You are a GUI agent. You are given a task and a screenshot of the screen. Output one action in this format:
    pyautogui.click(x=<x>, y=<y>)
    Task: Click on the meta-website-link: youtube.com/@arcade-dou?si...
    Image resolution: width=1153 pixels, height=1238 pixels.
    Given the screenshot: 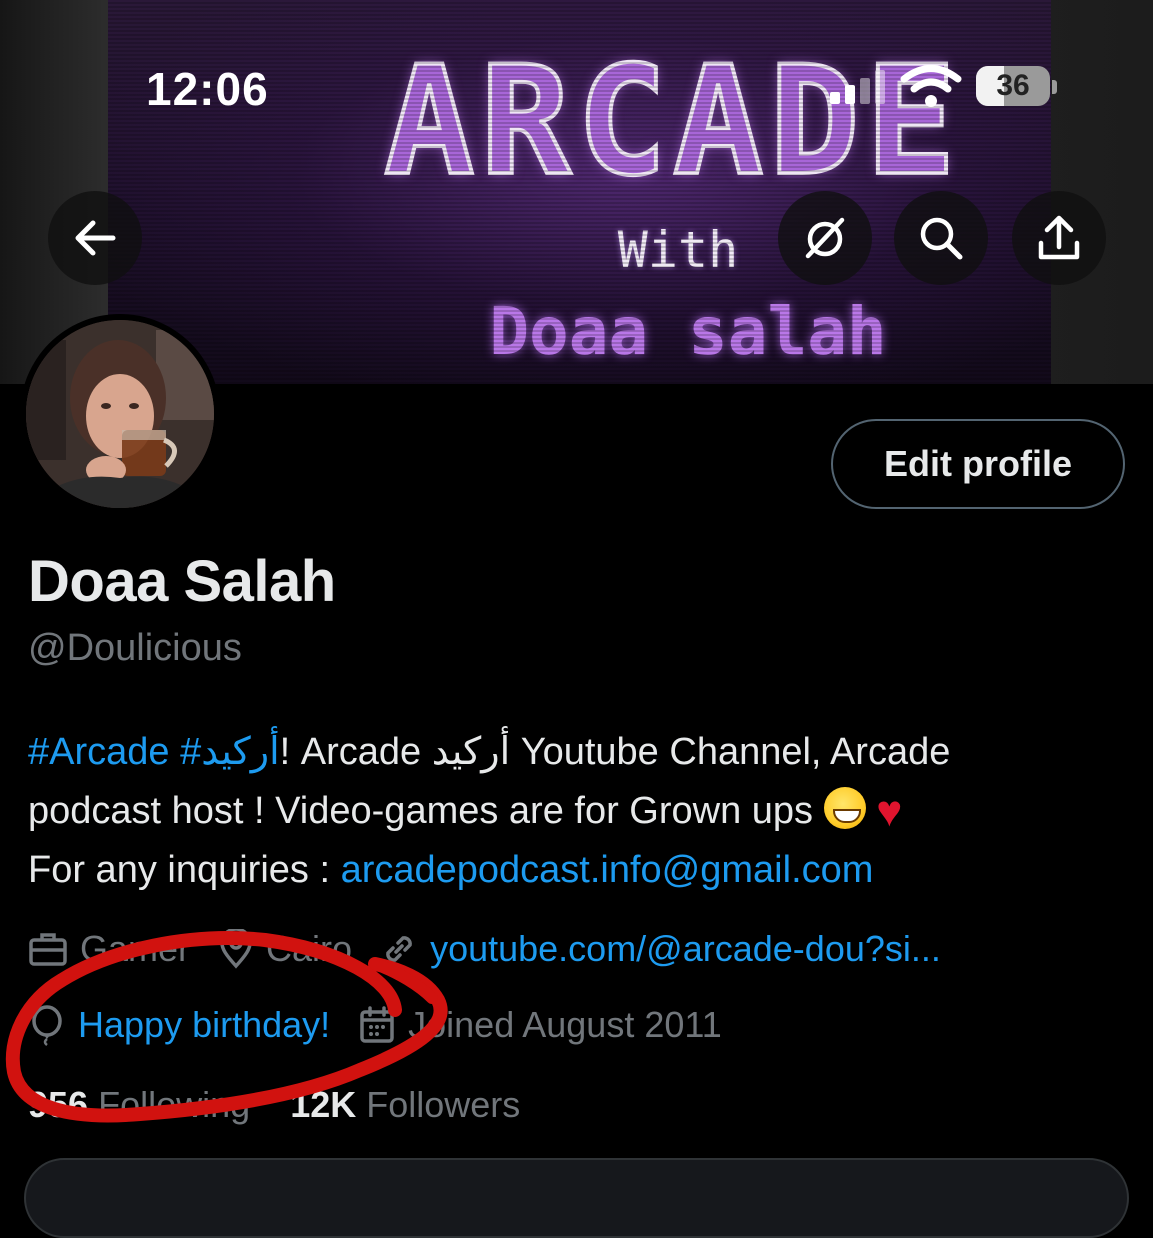 What is the action you would take?
    pyautogui.click(x=685, y=949)
    